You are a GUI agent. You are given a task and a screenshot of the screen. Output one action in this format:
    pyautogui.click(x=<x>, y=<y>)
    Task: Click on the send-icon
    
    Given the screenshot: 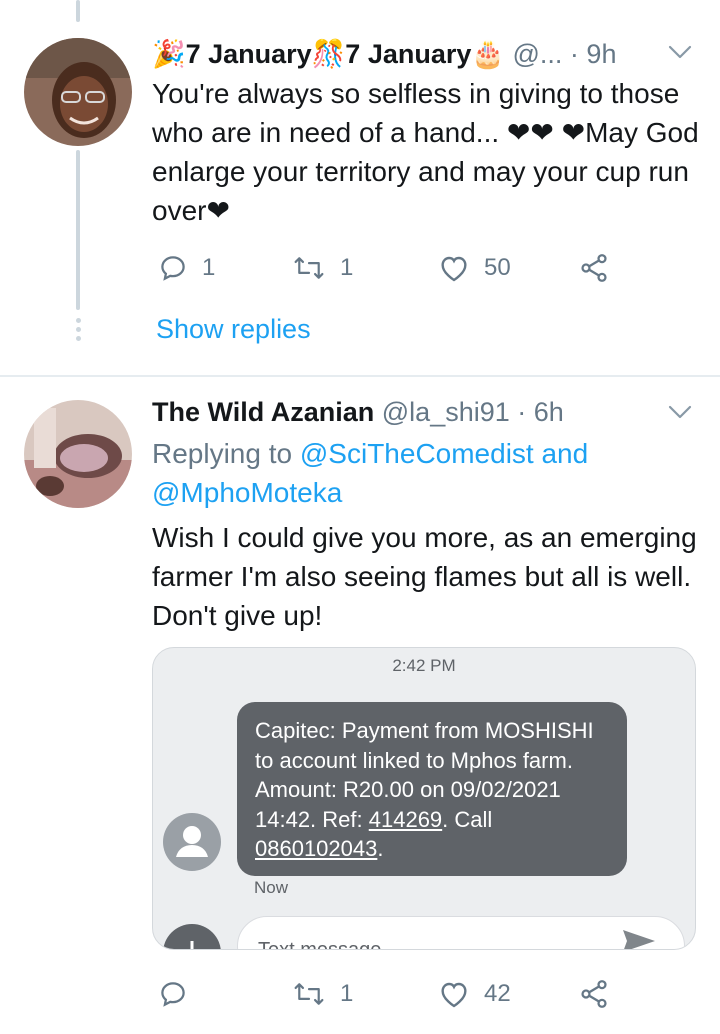 What is the action you would take?
    pyautogui.click(x=639, y=939)
    